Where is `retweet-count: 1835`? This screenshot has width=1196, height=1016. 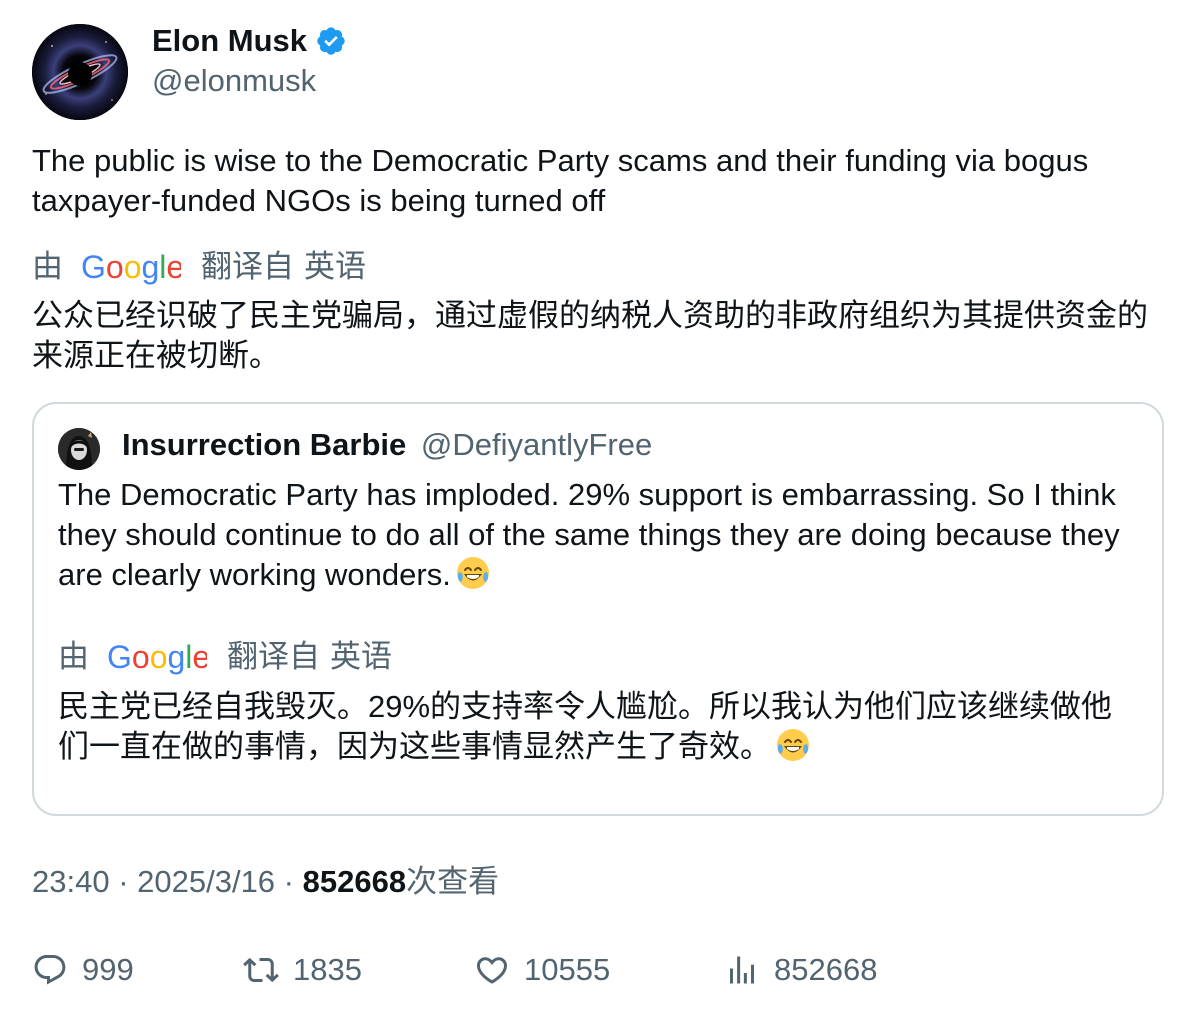
retweet-count: 1835 is located at coordinates (327, 969).